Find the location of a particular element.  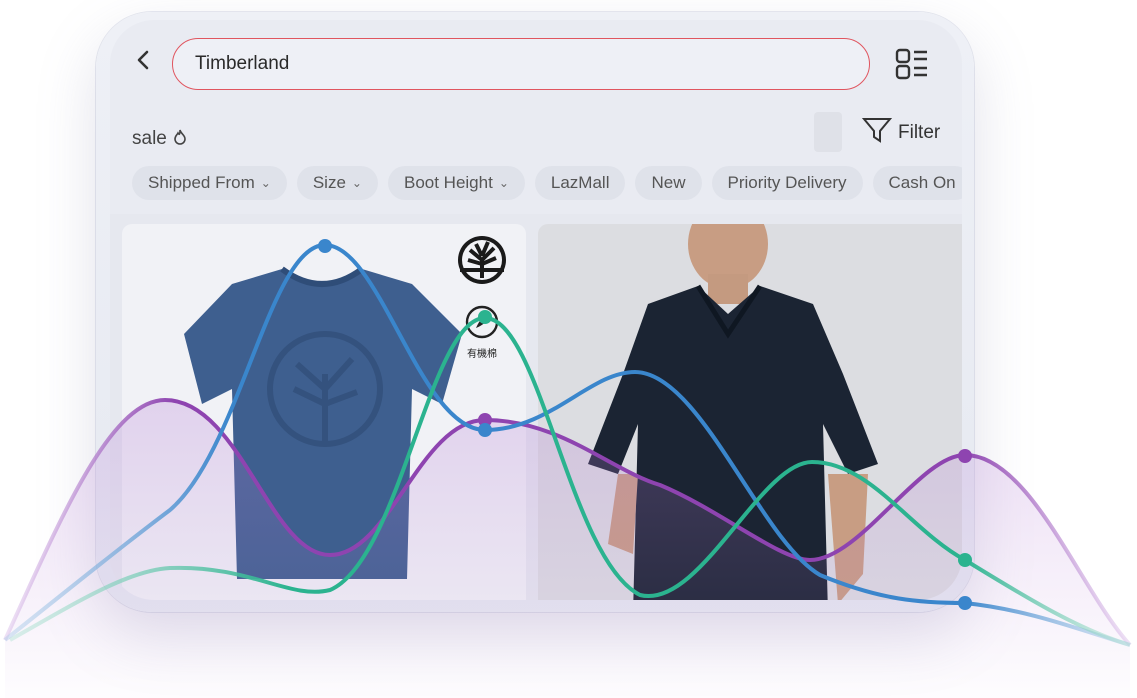

filter-button: Filter is located at coordinates (901, 133).